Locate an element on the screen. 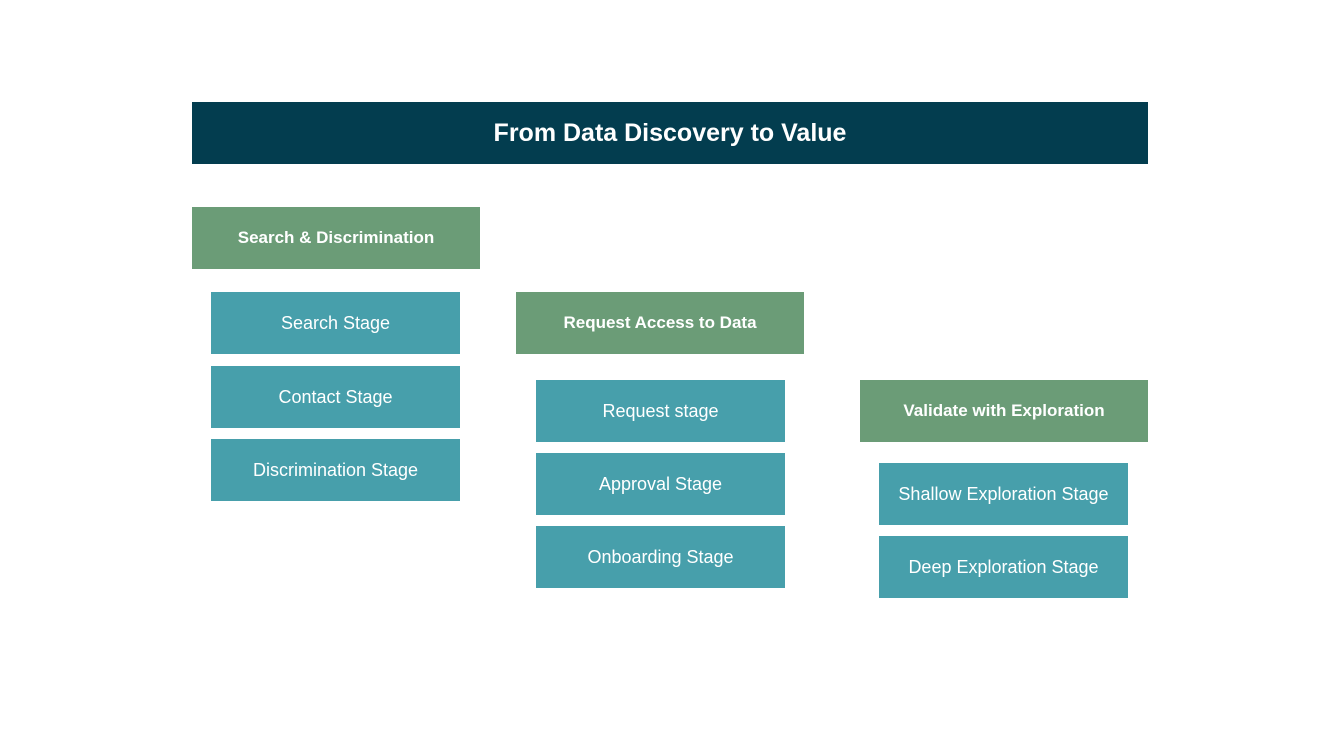 This screenshot has width=1341, height=754. stage-request: Request stage is located at coordinates (660, 411).